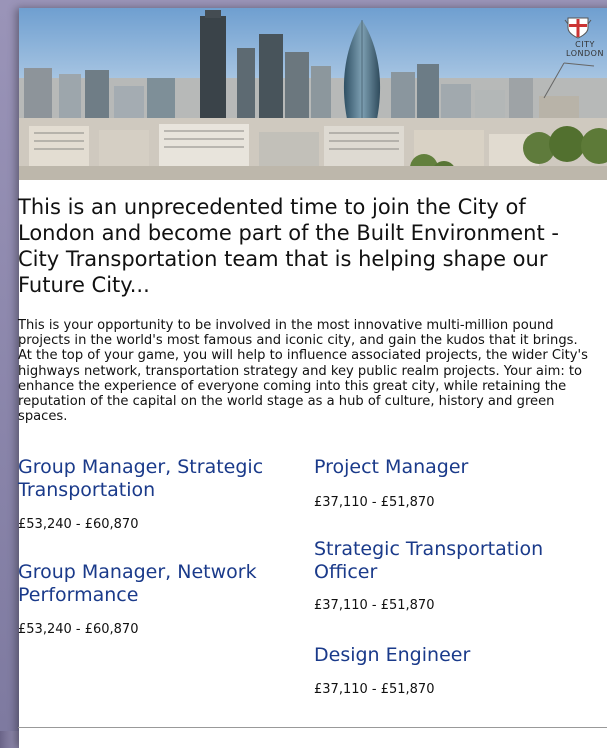 The image size is (607, 748). Describe the element at coordinates (158, 479) in the screenshot. I see `job-title: Group Manager, Strategic Transportation` at that location.